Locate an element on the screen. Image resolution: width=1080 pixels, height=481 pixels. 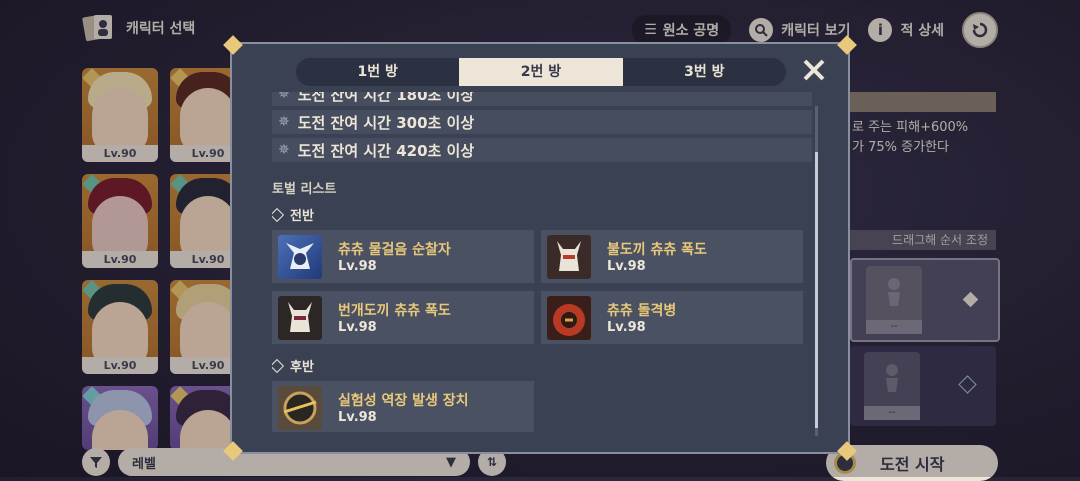
enemy-name: 츄츄 돌격병 is located at coordinates (642, 311).